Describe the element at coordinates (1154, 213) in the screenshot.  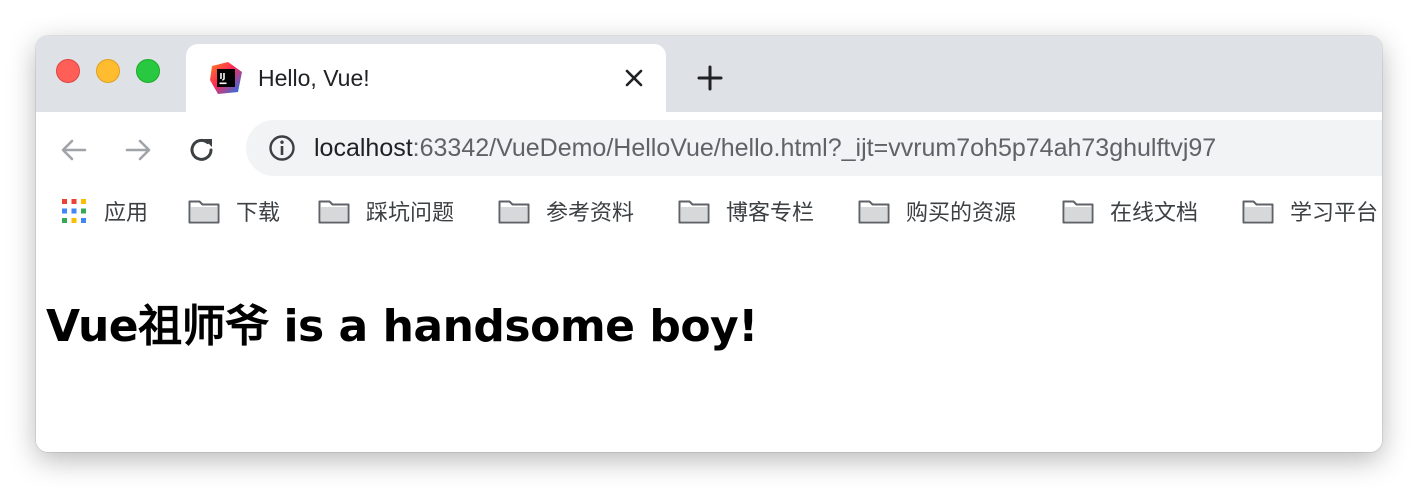
I see `bookmark-label: 在线文档` at that location.